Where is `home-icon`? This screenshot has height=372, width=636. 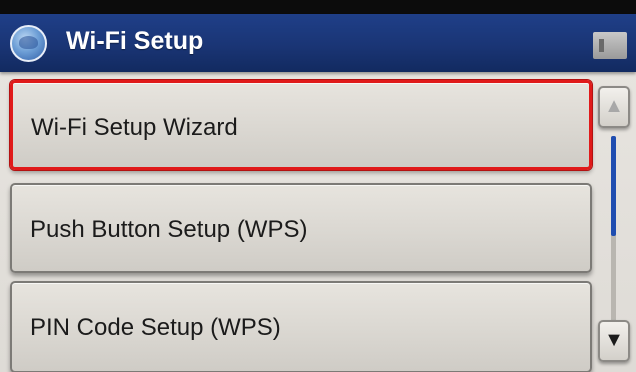
home-icon is located at coordinates (28, 43).